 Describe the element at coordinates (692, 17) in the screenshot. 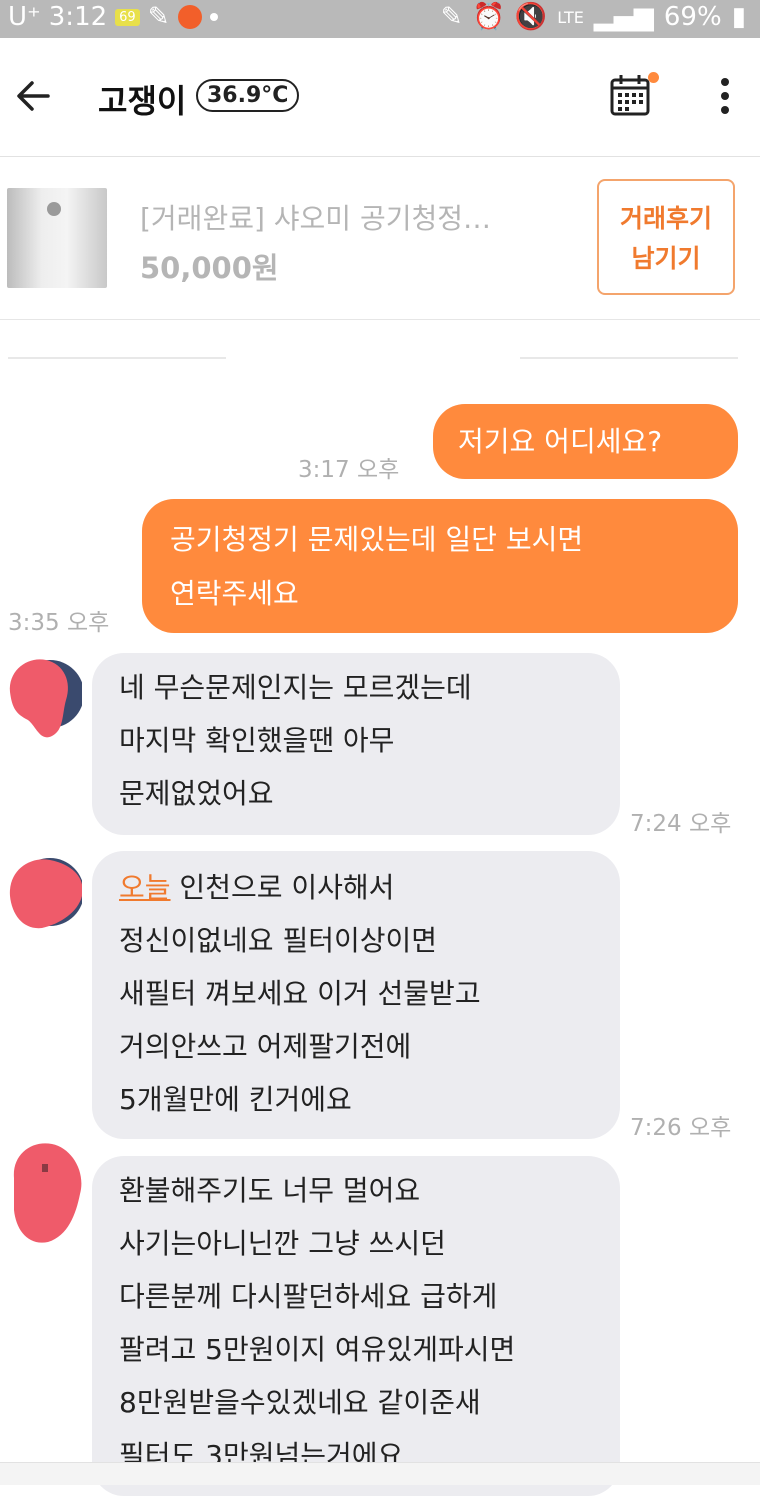

I see `battery-label: 69%` at that location.